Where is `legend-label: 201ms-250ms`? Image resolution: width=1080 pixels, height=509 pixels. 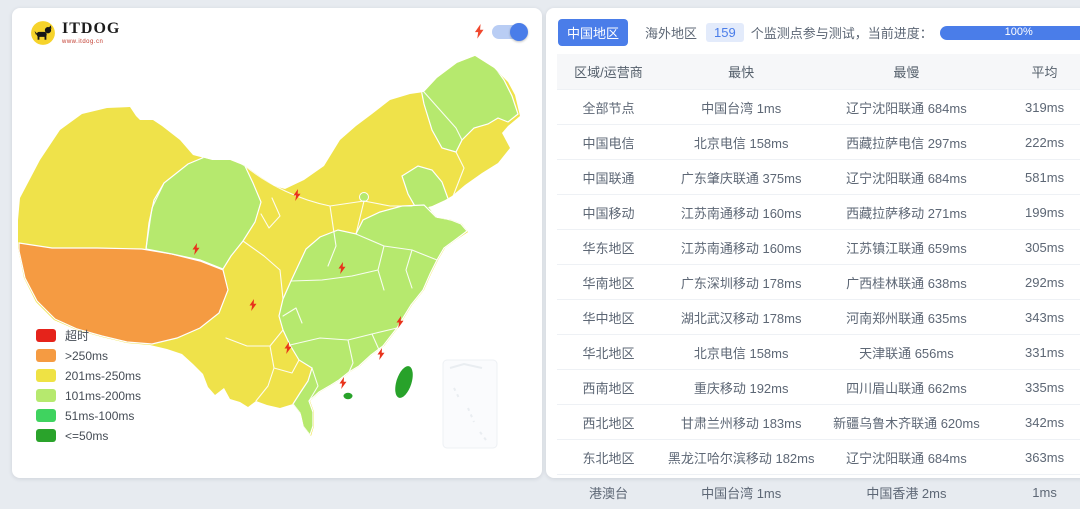 legend-label: 201ms-250ms is located at coordinates (103, 376).